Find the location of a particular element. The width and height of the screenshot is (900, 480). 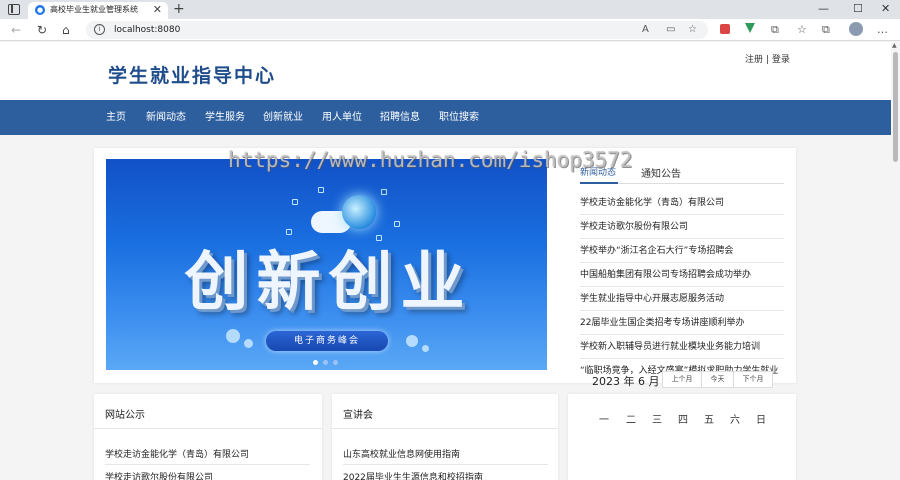

url-text: localhost:8080 is located at coordinates (147, 30).